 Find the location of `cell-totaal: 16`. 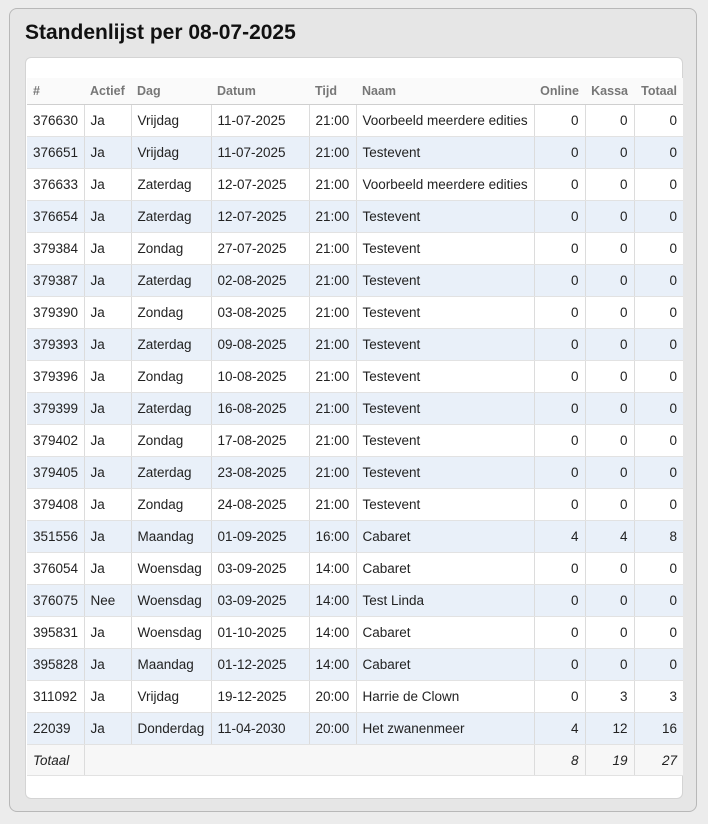

cell-totaal: 16 is located at coordinates (658, 728).